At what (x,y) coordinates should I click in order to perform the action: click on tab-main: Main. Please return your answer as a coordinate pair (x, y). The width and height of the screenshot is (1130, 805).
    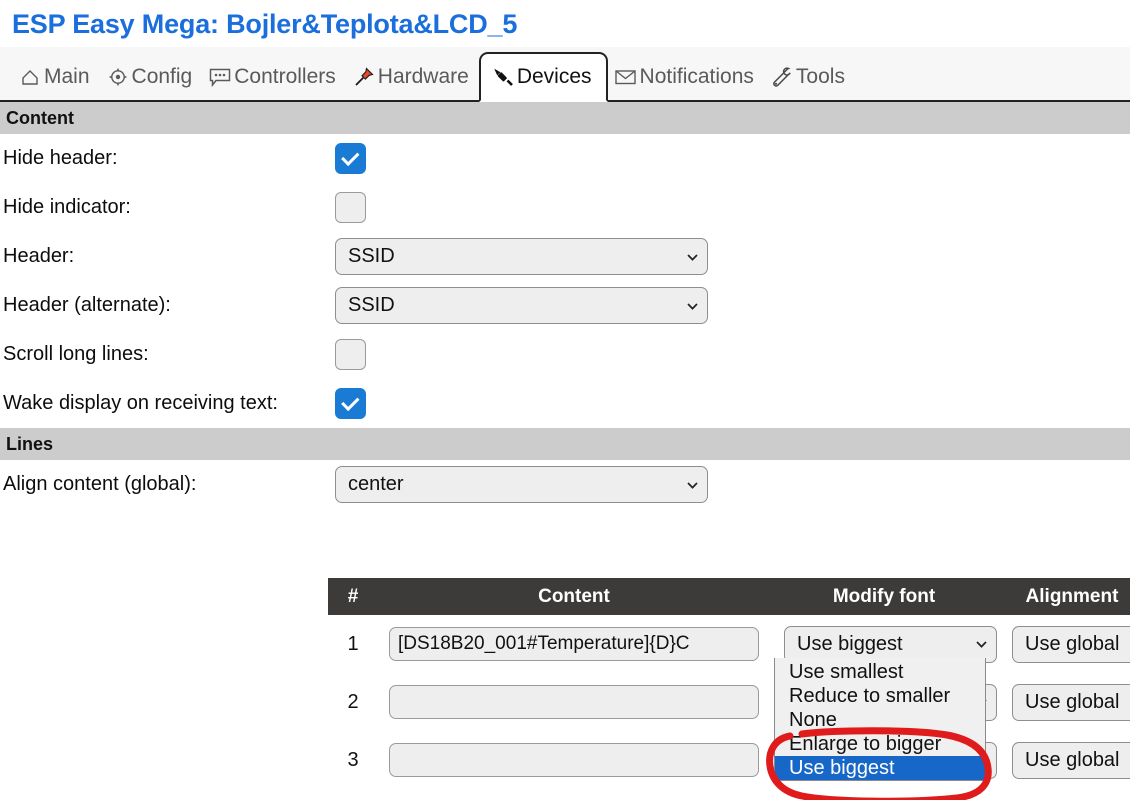
    Looking at the image, I should click on (56, 77).